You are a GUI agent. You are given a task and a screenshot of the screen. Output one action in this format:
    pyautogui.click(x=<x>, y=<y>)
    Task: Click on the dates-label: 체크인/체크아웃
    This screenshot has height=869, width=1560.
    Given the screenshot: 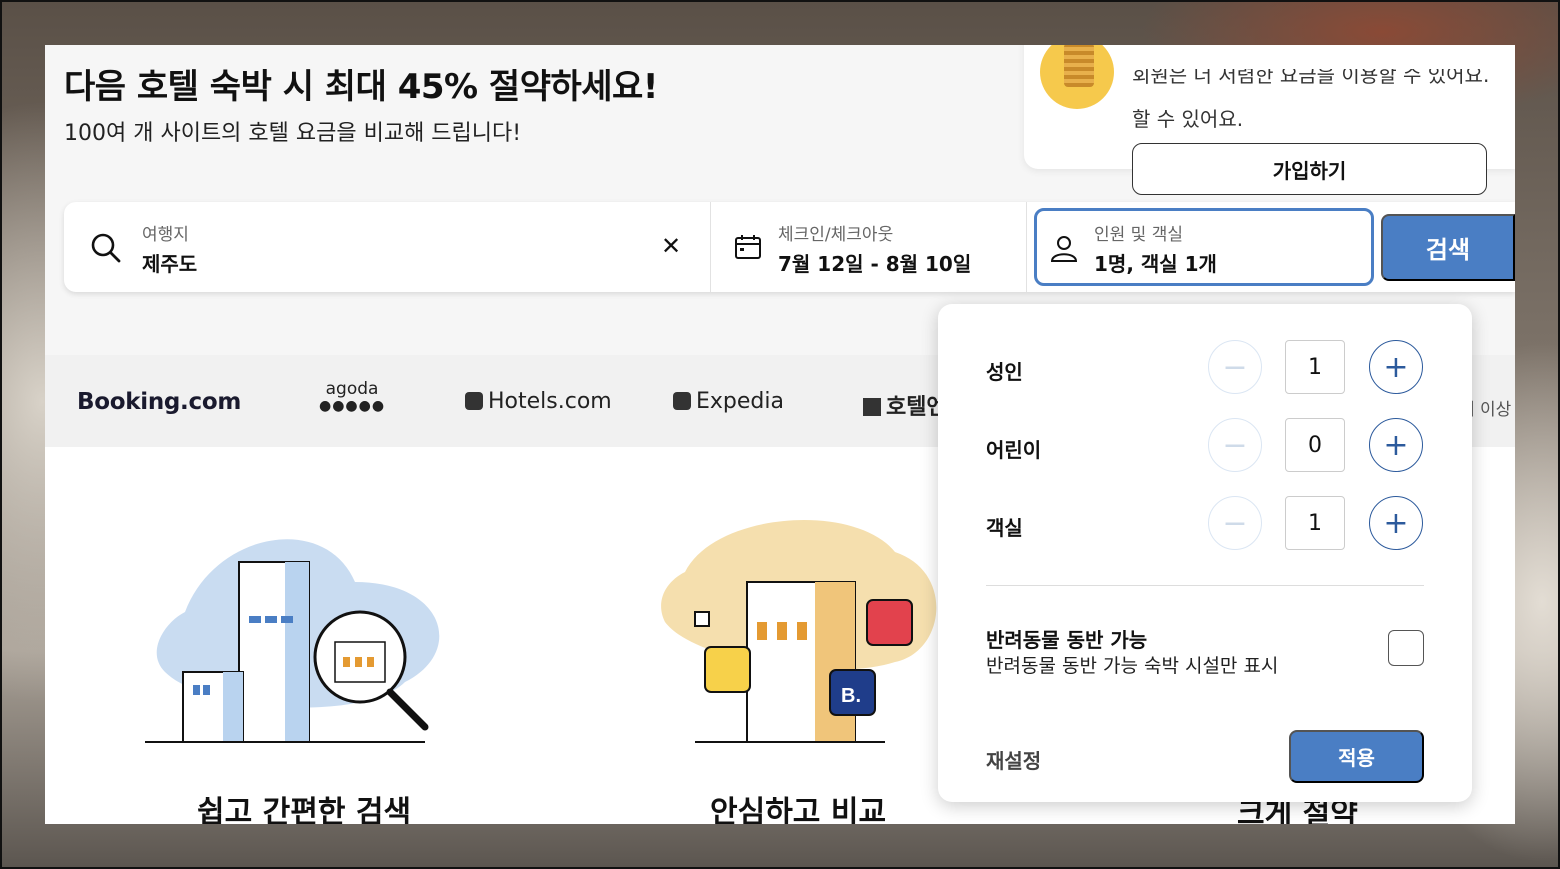 What is the action you would take?
    pyautogui.click(x=836, y=235)
    